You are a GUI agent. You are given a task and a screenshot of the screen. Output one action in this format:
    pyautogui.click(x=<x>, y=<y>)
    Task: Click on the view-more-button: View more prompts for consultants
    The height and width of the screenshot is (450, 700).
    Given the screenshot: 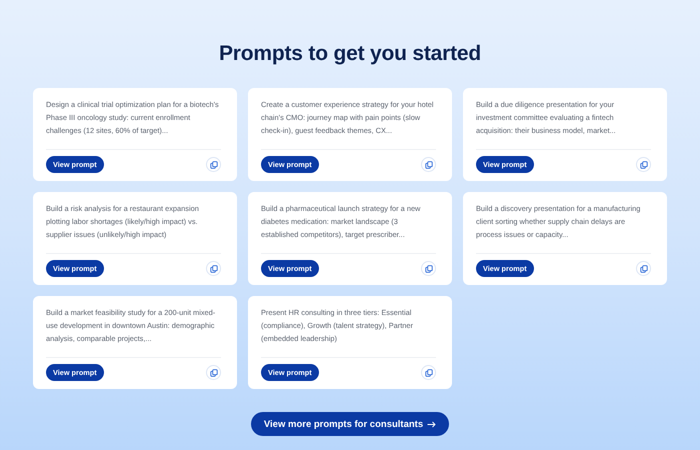 What is the action you would take?
    pyautogui.click(x=350, y=424)
    